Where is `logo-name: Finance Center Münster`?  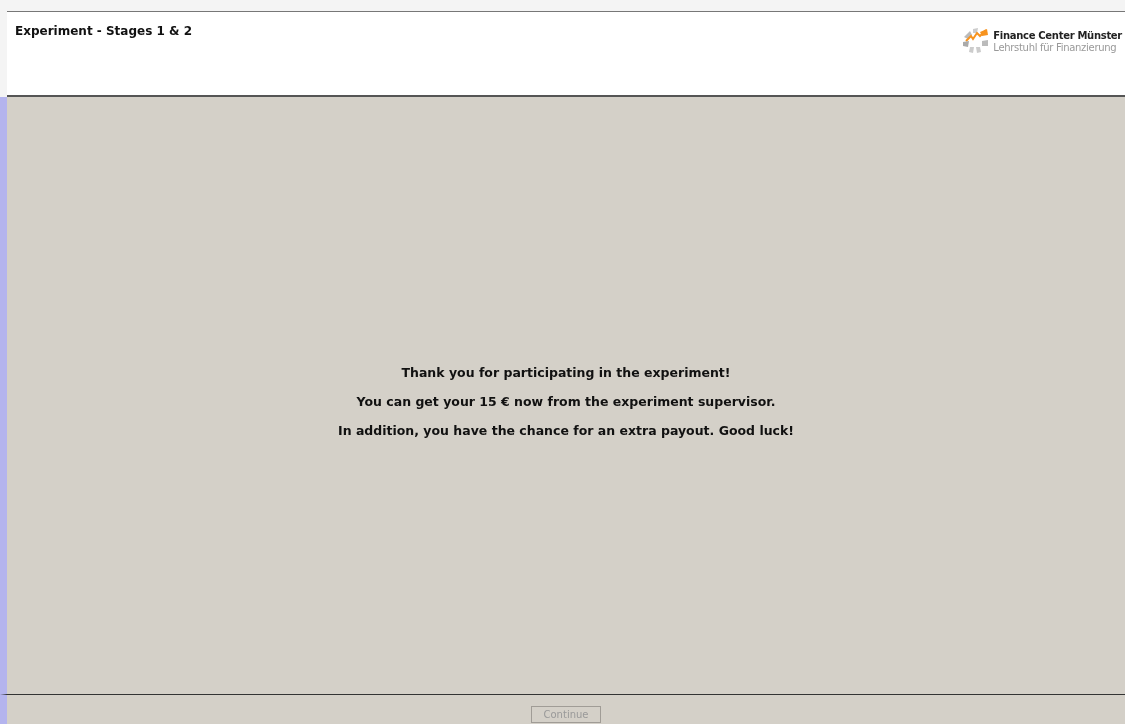
logo-name: Finance Center Münster is located at coordinates (1057, 36).